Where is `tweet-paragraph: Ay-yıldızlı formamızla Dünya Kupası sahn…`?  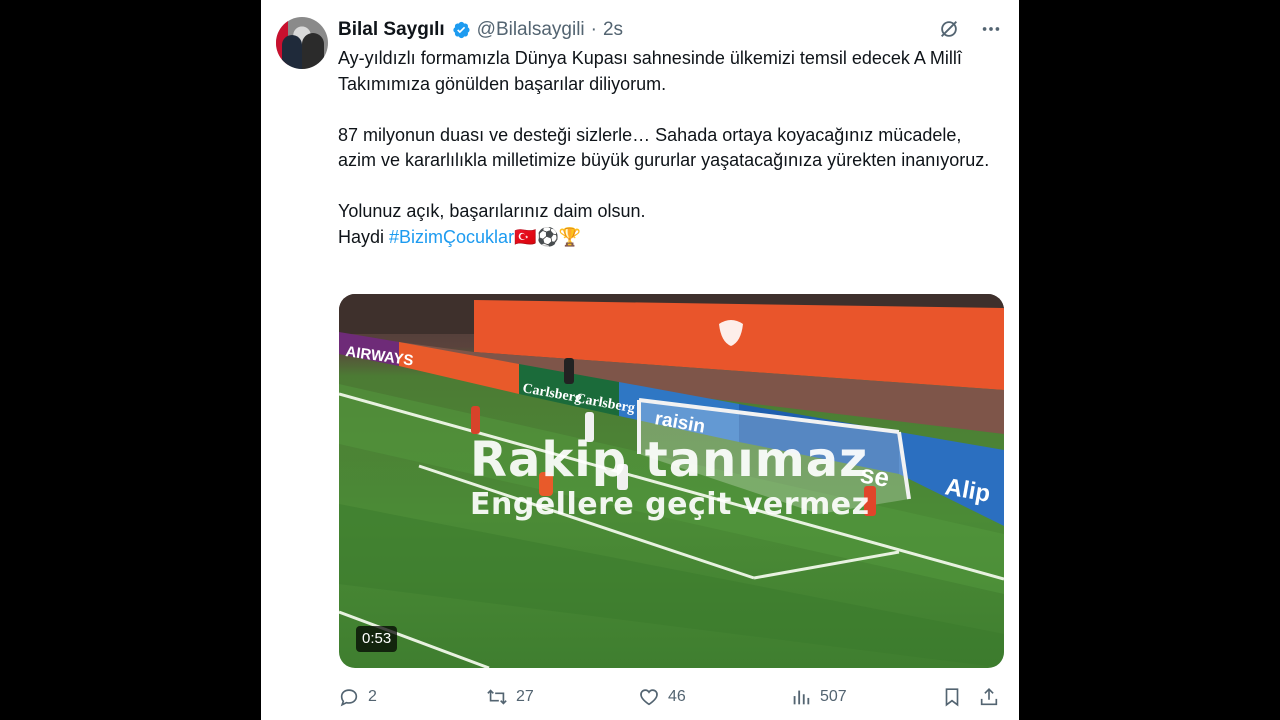 tweet-paragraph: Ay-yıldızlı formamızla Dünya Kupası sahn… is located at coordinates (652, 71).